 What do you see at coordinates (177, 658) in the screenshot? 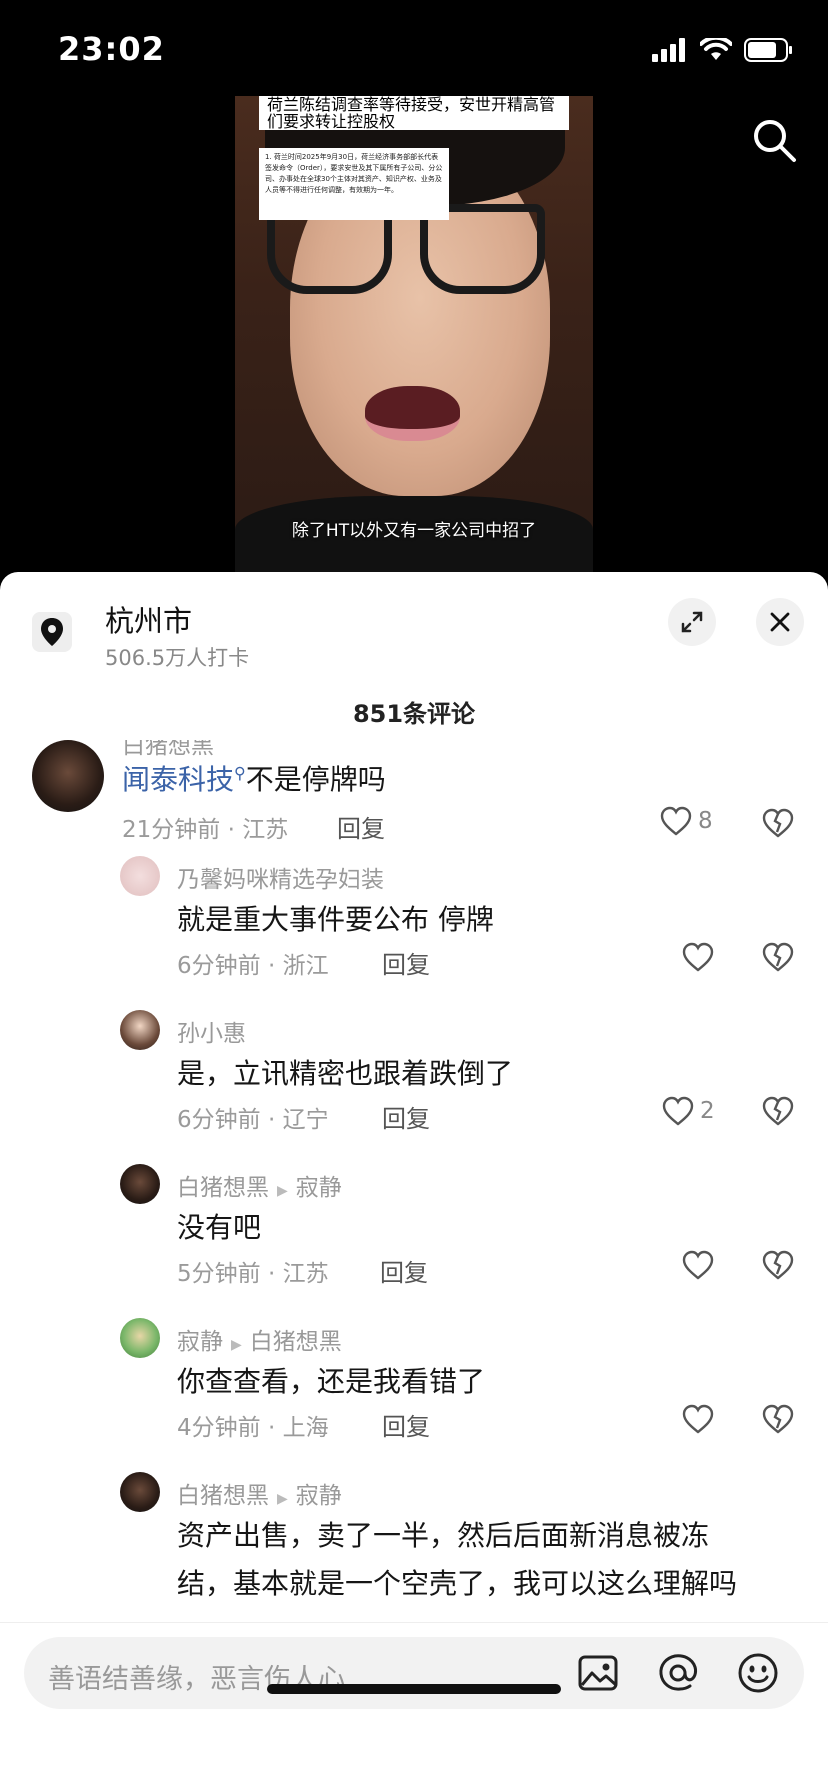
I see `location-checkins: 506.5万人打卡` at bounding box center [177, 658].